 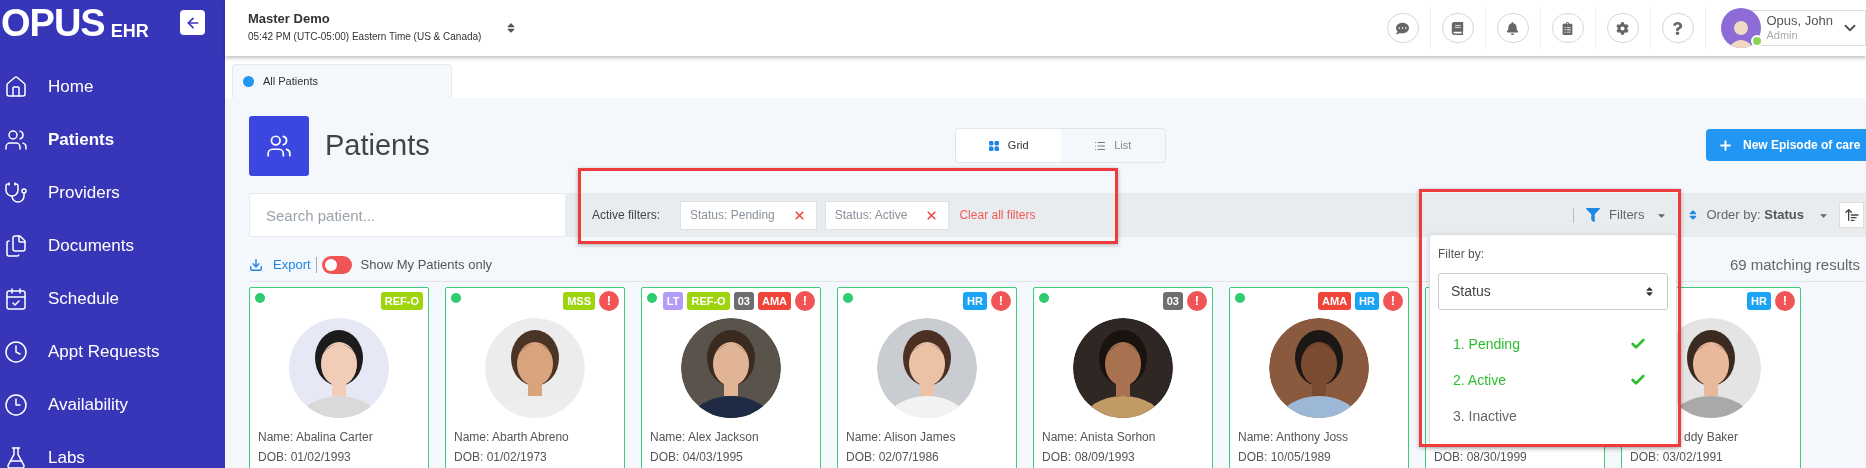 I want to click on view-toggle: Grid, so click(x=1008, y=145).